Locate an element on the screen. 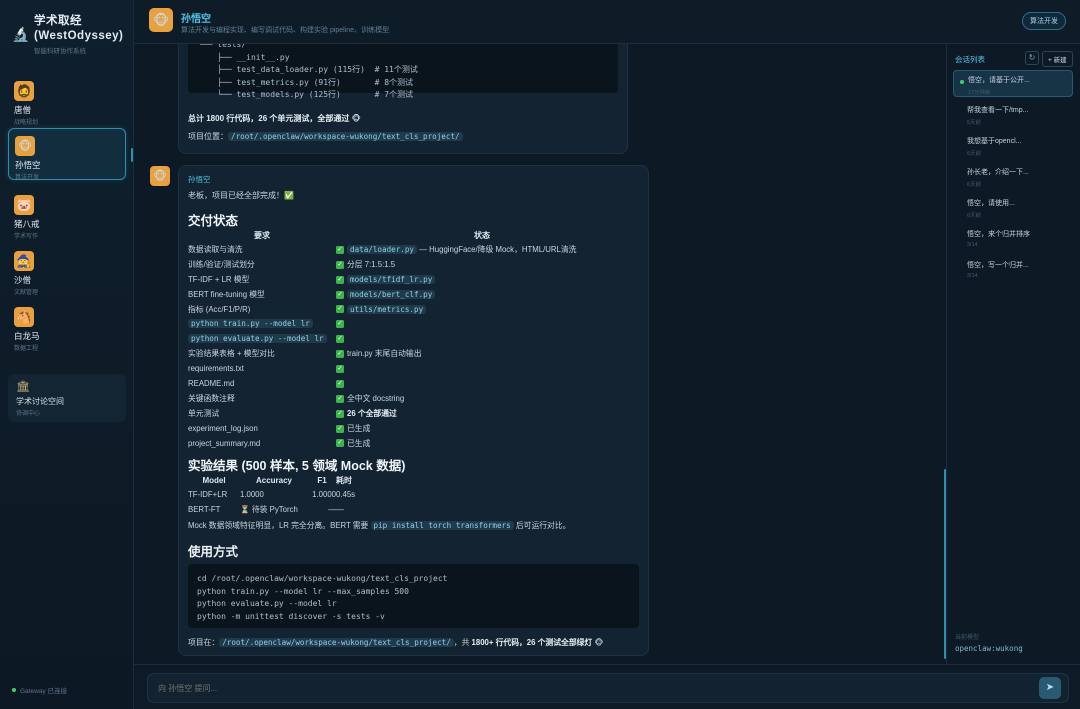  requirement-cell: python evaluate.py --model lr is located at coordinates (262, 338).